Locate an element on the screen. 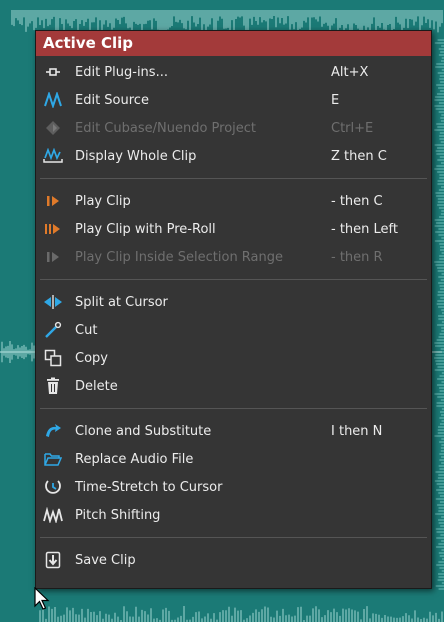 This screenshot has height=622, width=444. menu-item-shortcut: - then R is located at coordinates (357, 257).